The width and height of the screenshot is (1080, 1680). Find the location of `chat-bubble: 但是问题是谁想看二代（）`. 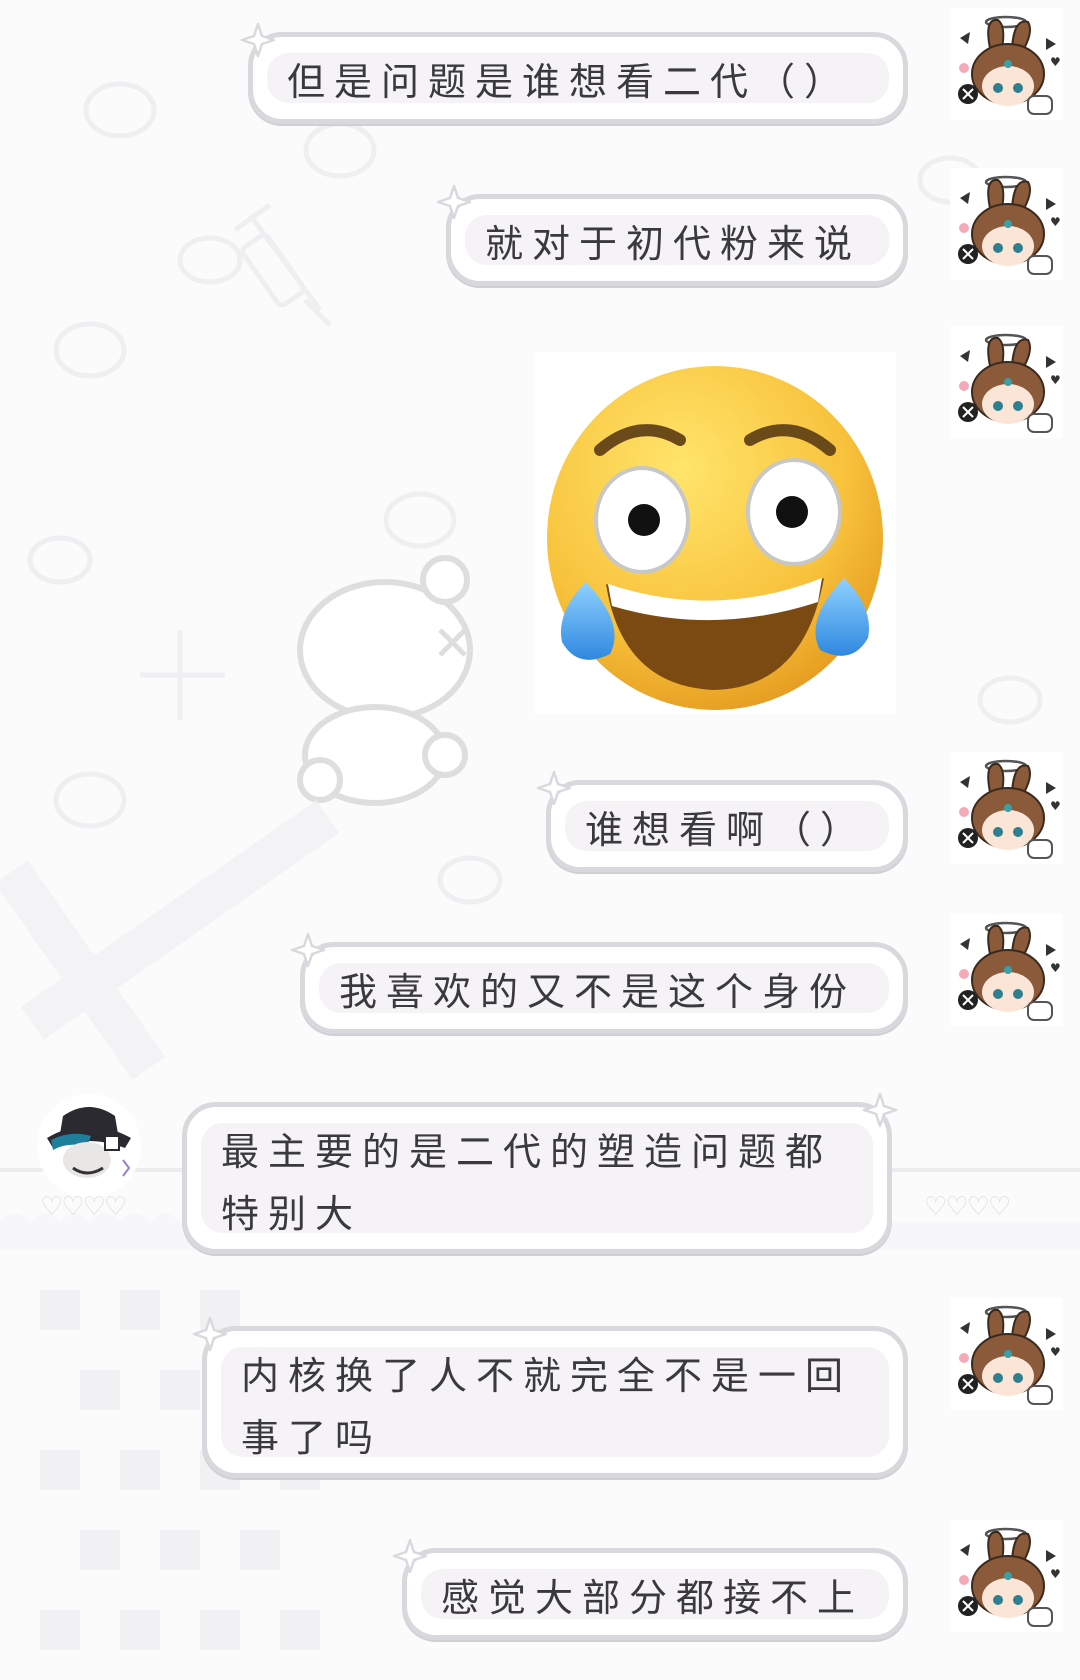

chat-bubble: 但是问题是谁想看二代（） is located at coordinates (578, 78).